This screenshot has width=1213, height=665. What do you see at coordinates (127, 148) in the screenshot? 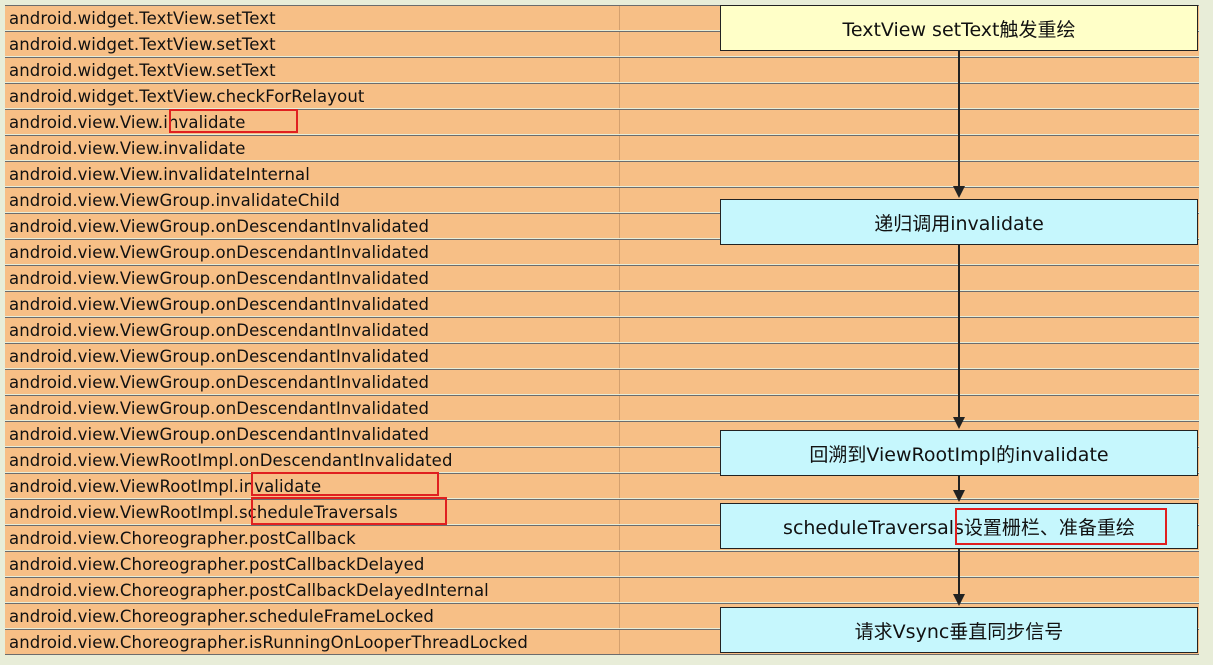
I see `method-name: android.view.View.invalidate` at bounding box center [127, 148].